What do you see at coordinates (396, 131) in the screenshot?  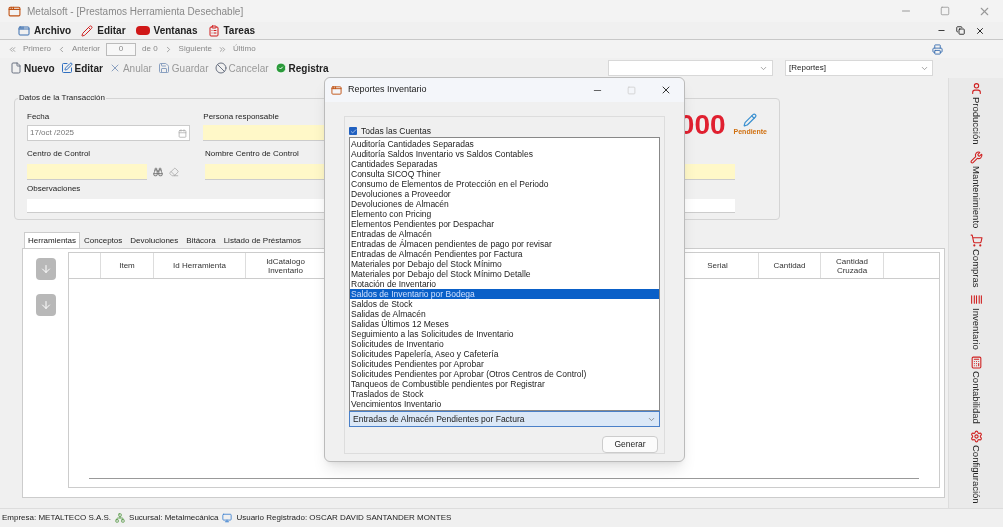 I see `checkbox-label: Todas las Cuentas` at bounding box center [396, 131].